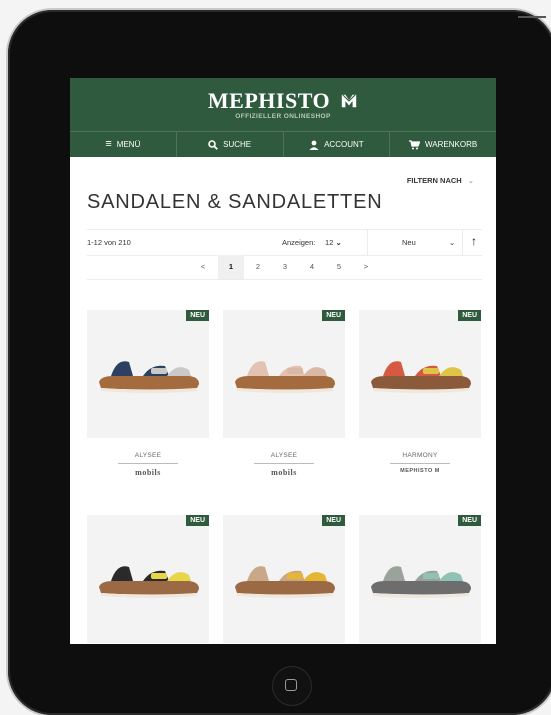 The width and height of the screenshot is (551, 715). Describe the element at coordinates (128, 144) in the screenshot. I see `nav-menu-label: MENÜ` at that location.